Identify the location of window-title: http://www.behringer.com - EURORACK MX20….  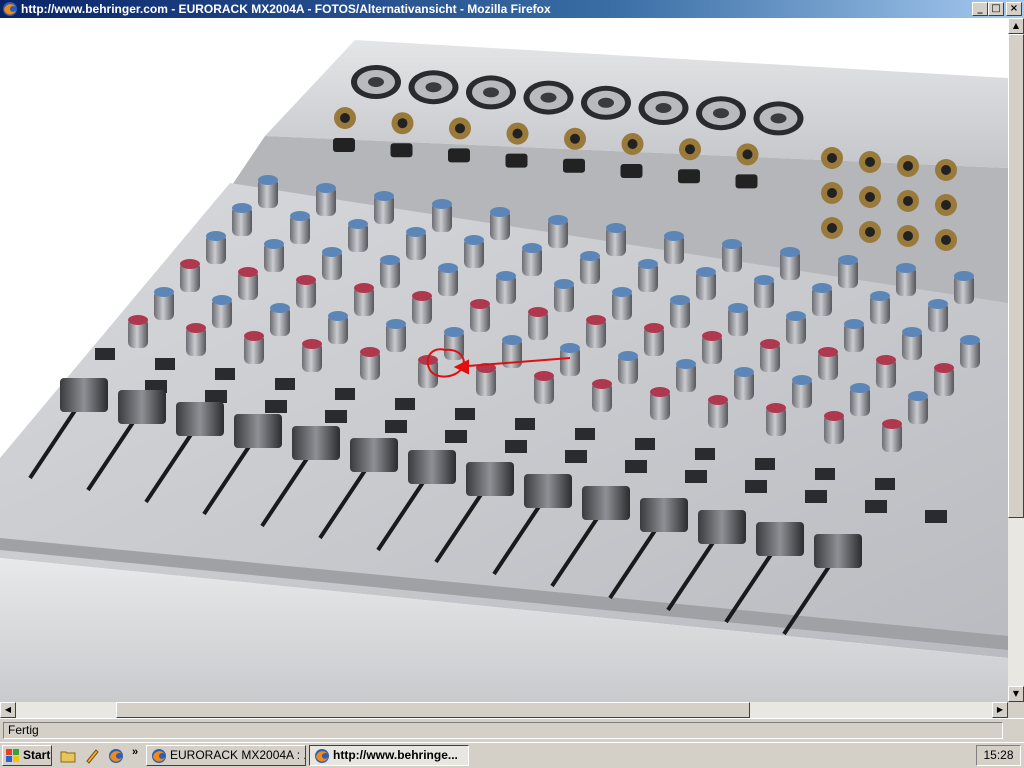
(286, 9).